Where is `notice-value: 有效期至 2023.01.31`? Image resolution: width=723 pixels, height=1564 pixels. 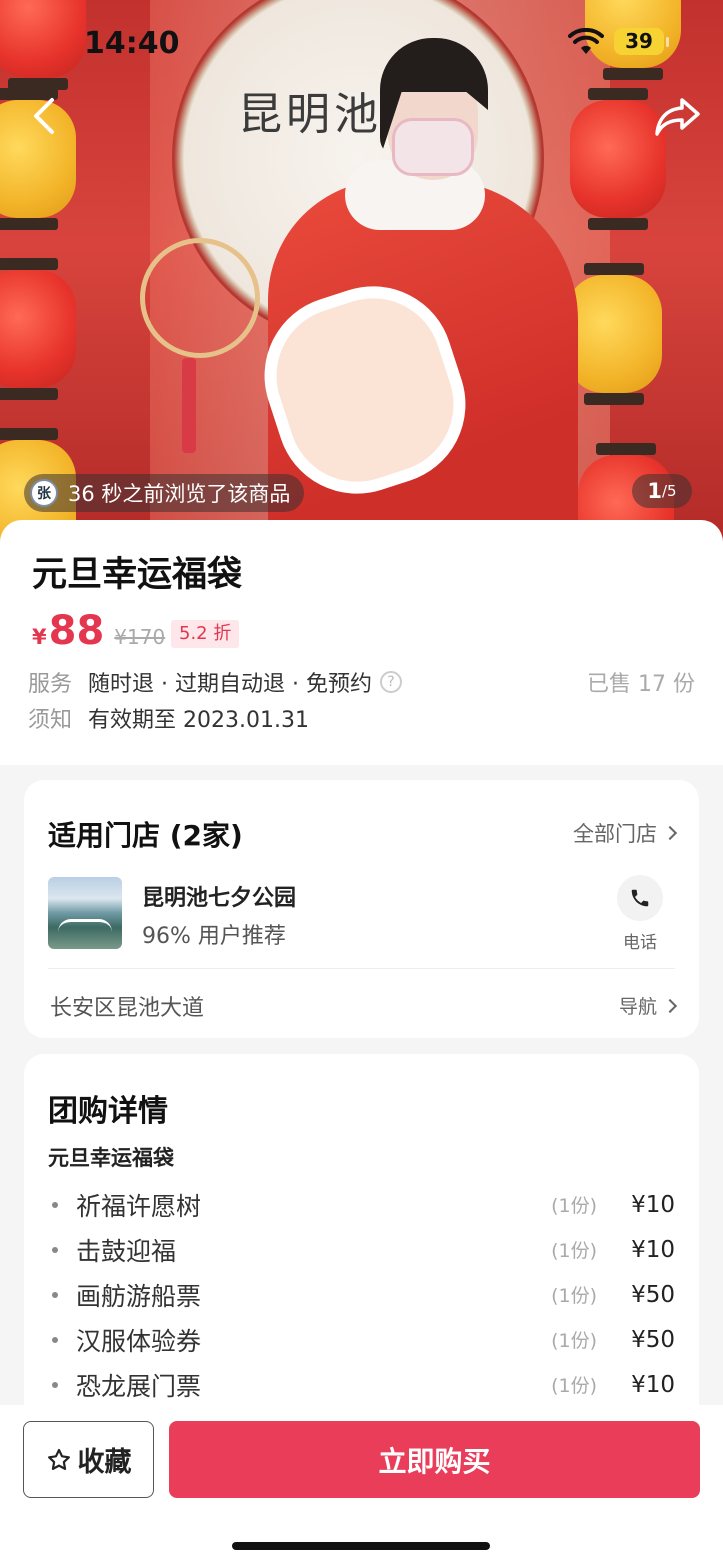 notice-value: 有效期至 2023.01.31 is located at coordinates (198, 720).